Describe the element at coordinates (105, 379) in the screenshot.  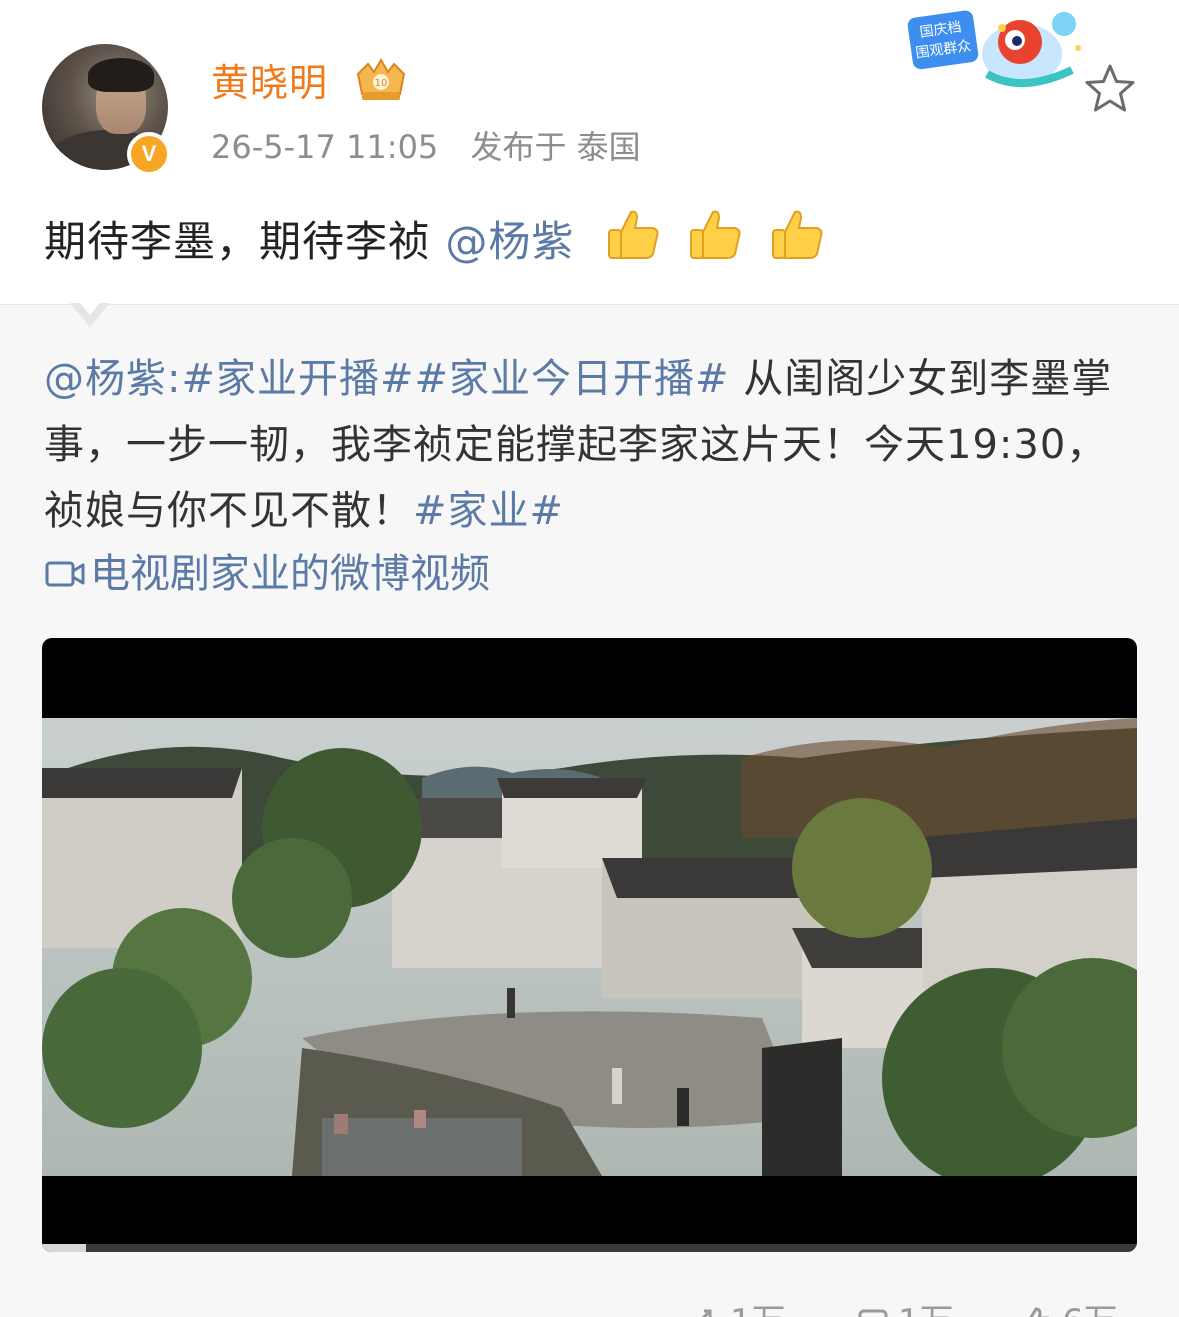
I see `repost-author-link: @杨紫` at that location.